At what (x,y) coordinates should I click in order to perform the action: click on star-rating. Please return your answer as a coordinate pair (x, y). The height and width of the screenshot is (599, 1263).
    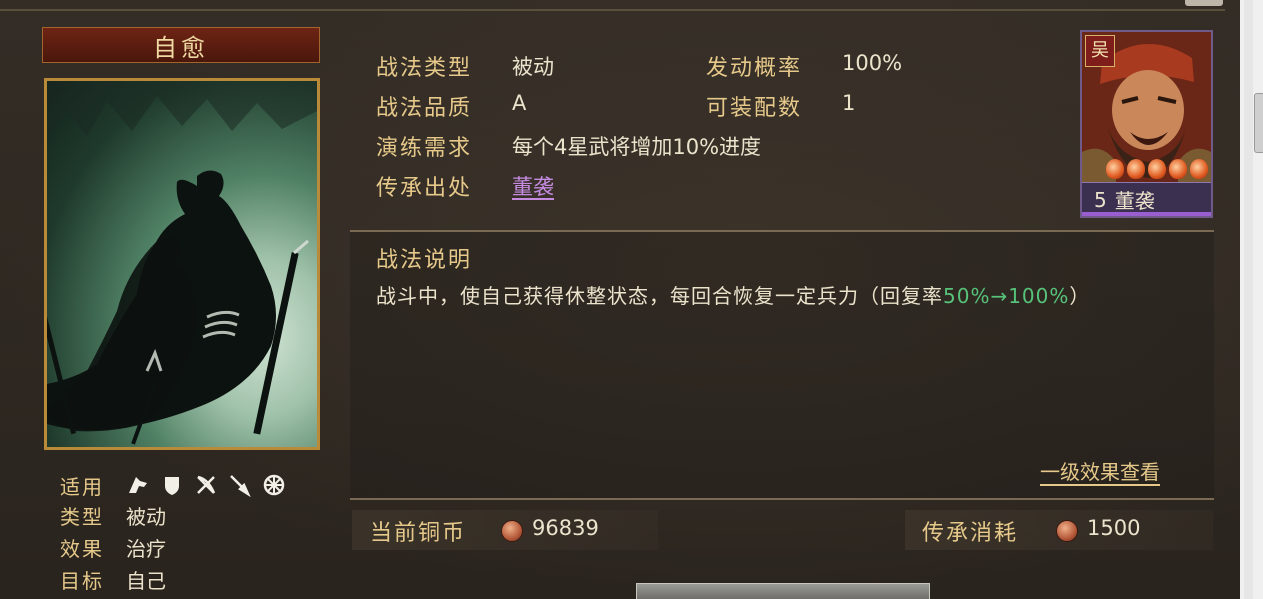
    Looking at the image, I should click on (1157, 169).